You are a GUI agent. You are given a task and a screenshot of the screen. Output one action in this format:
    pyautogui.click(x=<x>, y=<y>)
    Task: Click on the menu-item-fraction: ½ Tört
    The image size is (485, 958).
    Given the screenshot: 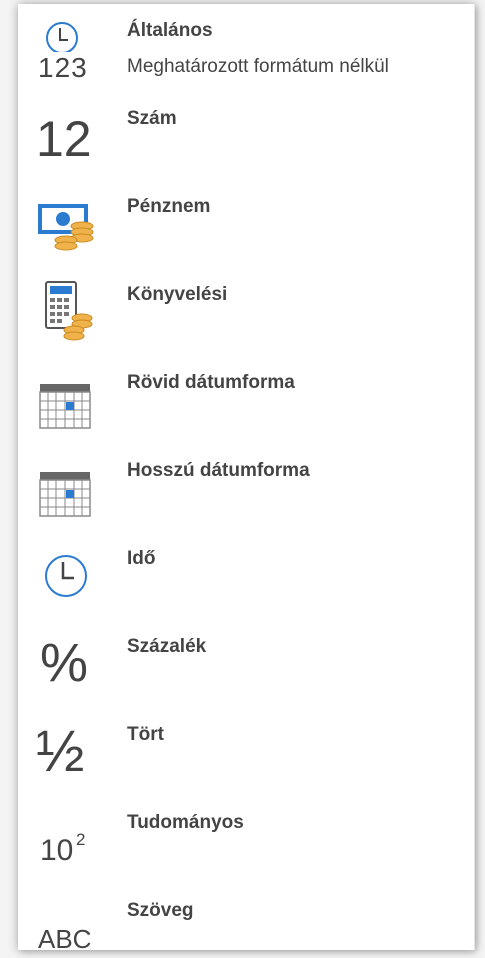 What is the action you would take?
    pyautogui.click(x=246, y=752)
    